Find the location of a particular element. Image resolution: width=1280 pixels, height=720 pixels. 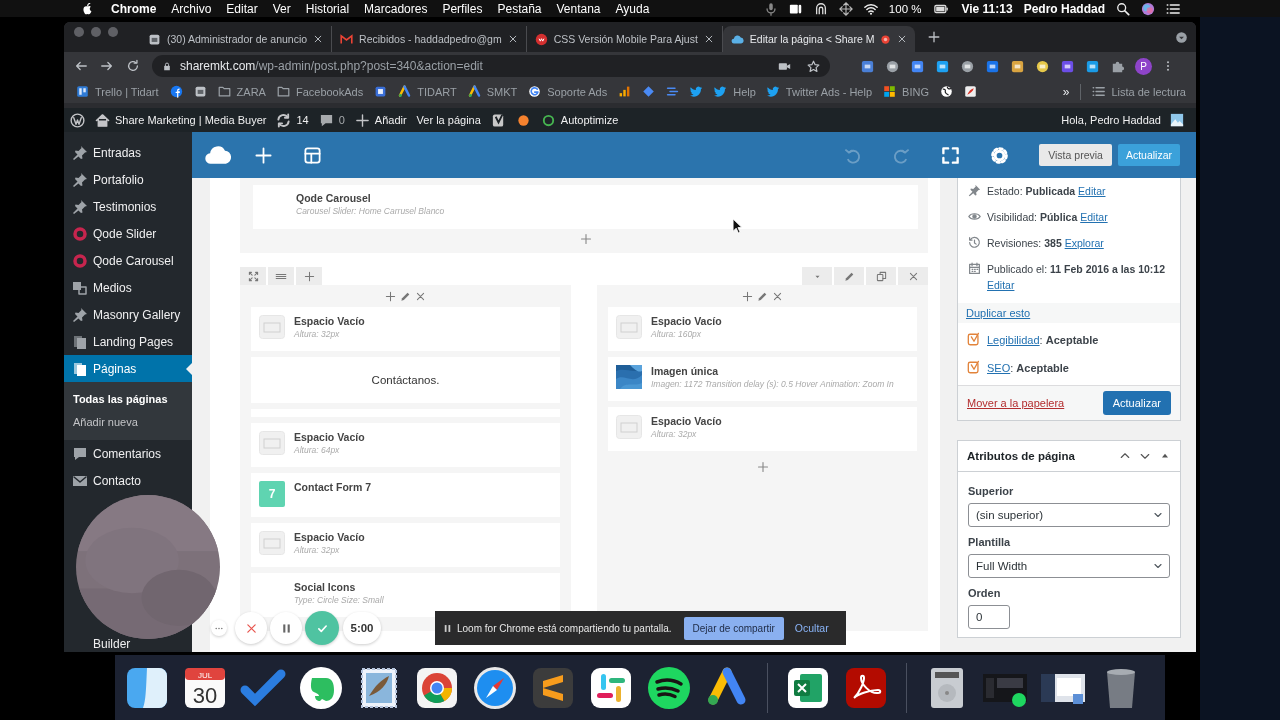

element-card: Espacio Vacío Altura: 64px is located at coordinates (405, 445).